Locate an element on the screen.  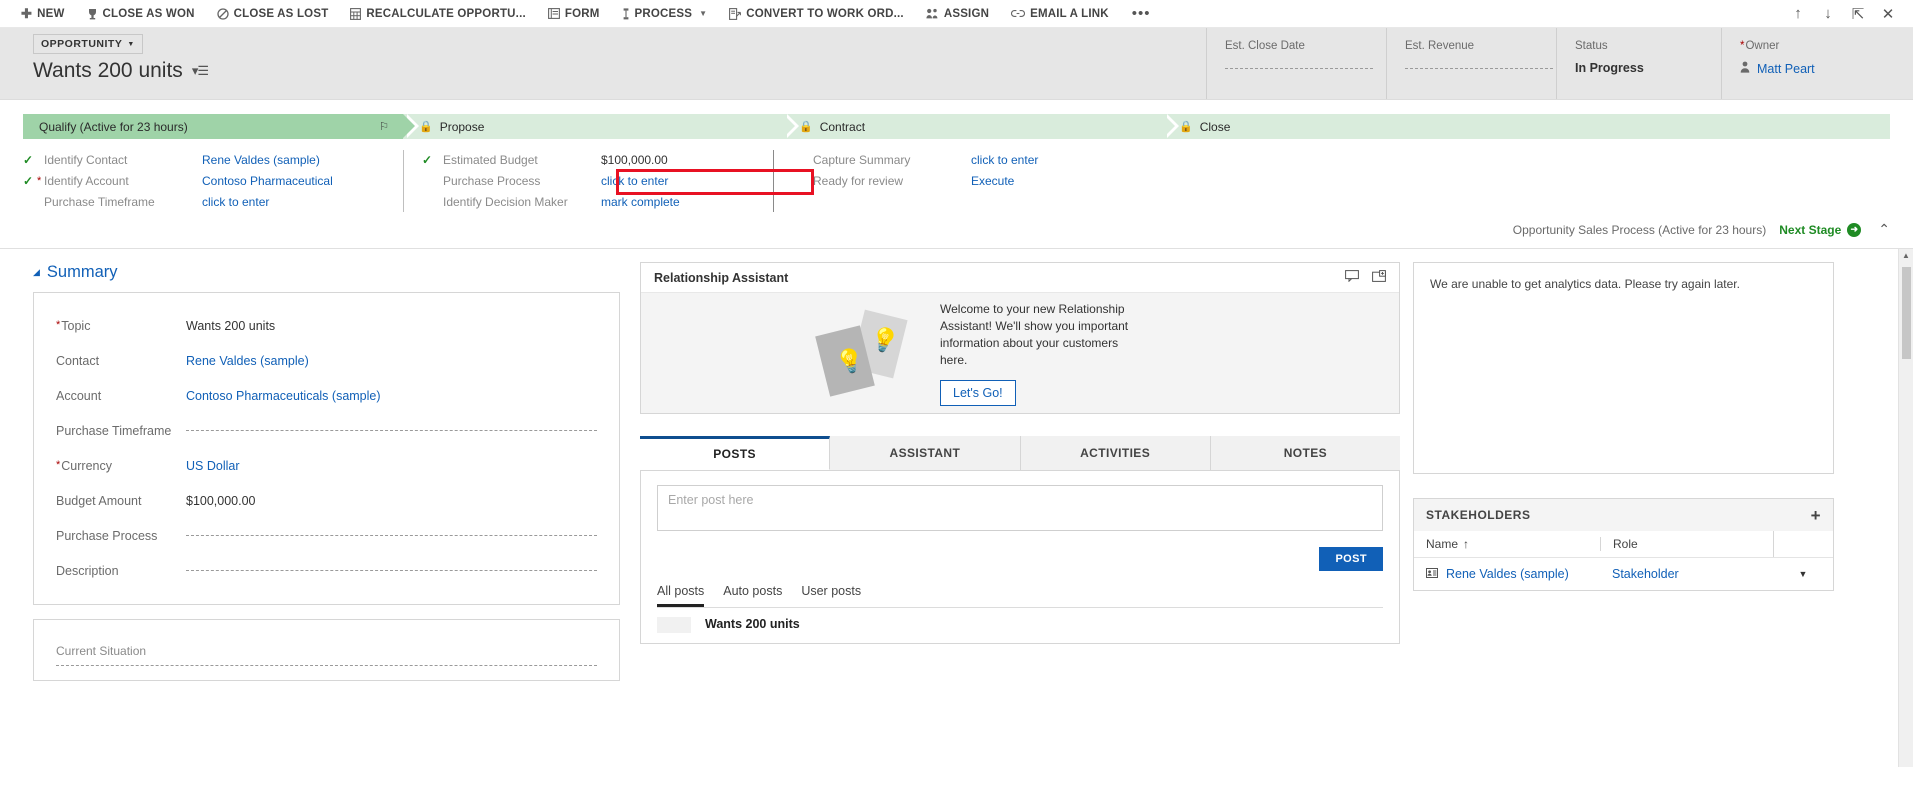
lets-go-button: Let's Go! is located at coordinates (978, 392).